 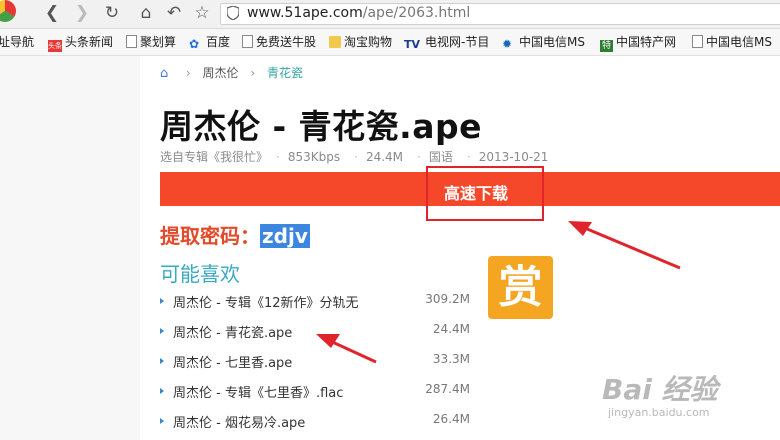 I want to click on list-item: 周杰伦 - 专辑《12新作》分轨无 309.2M, so click(x=315, y=302).